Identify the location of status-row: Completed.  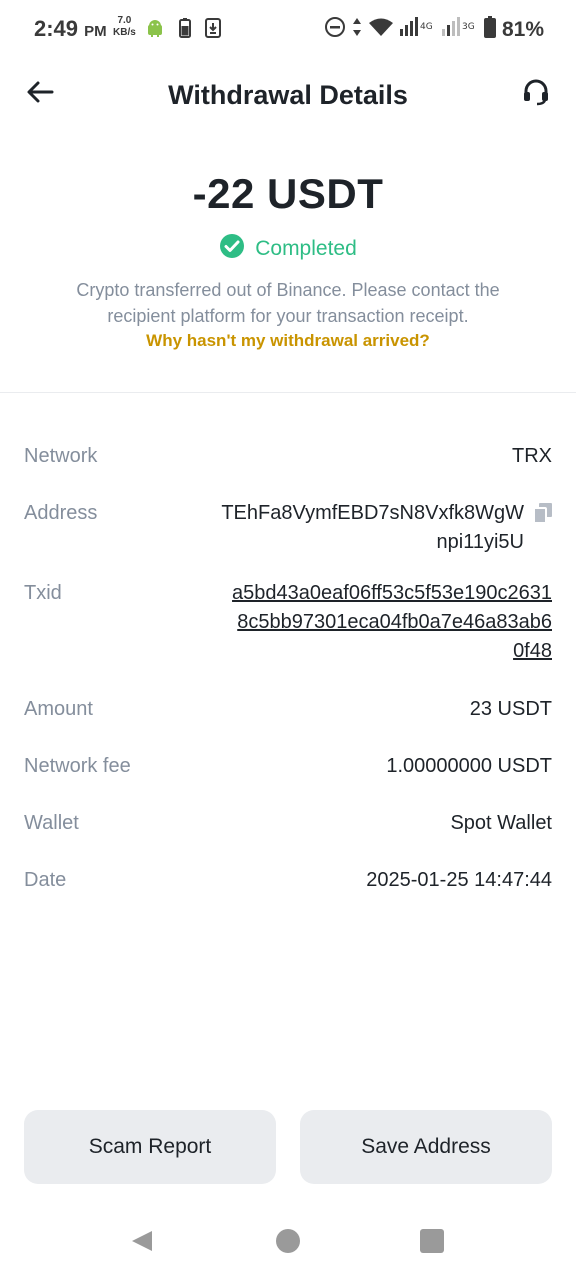
(288, 248).